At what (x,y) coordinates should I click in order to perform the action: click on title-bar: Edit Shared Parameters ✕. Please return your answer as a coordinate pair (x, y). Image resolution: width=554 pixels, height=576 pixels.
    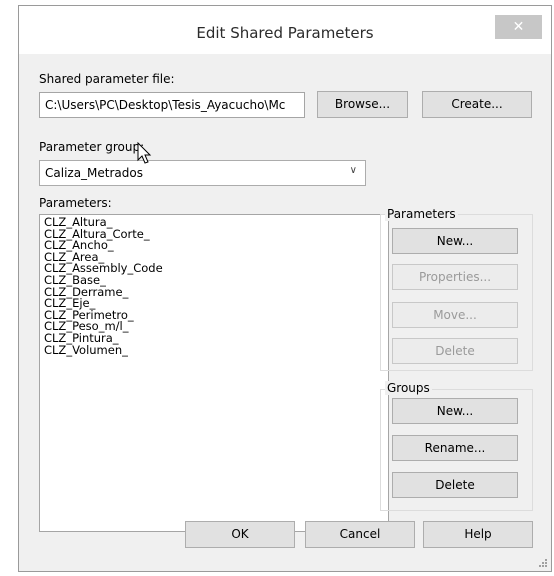
    Looking at the image, I should click on (285, 30).